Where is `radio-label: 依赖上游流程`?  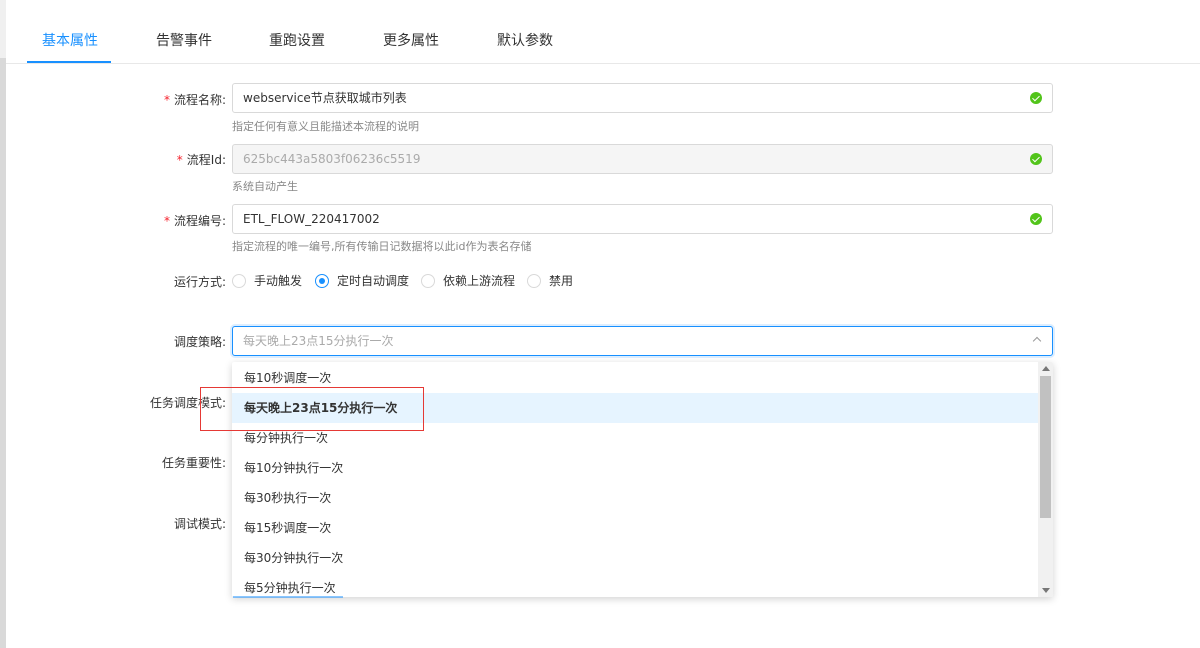
radio-label: 依赖上游流程 is located at coordinates (479, 281).